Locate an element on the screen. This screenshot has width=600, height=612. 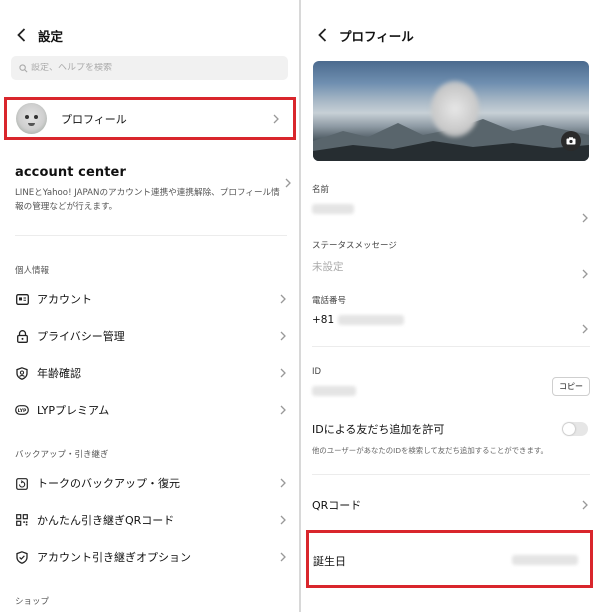
qr-code-label: QRコード is located at coordinates (337, 505).